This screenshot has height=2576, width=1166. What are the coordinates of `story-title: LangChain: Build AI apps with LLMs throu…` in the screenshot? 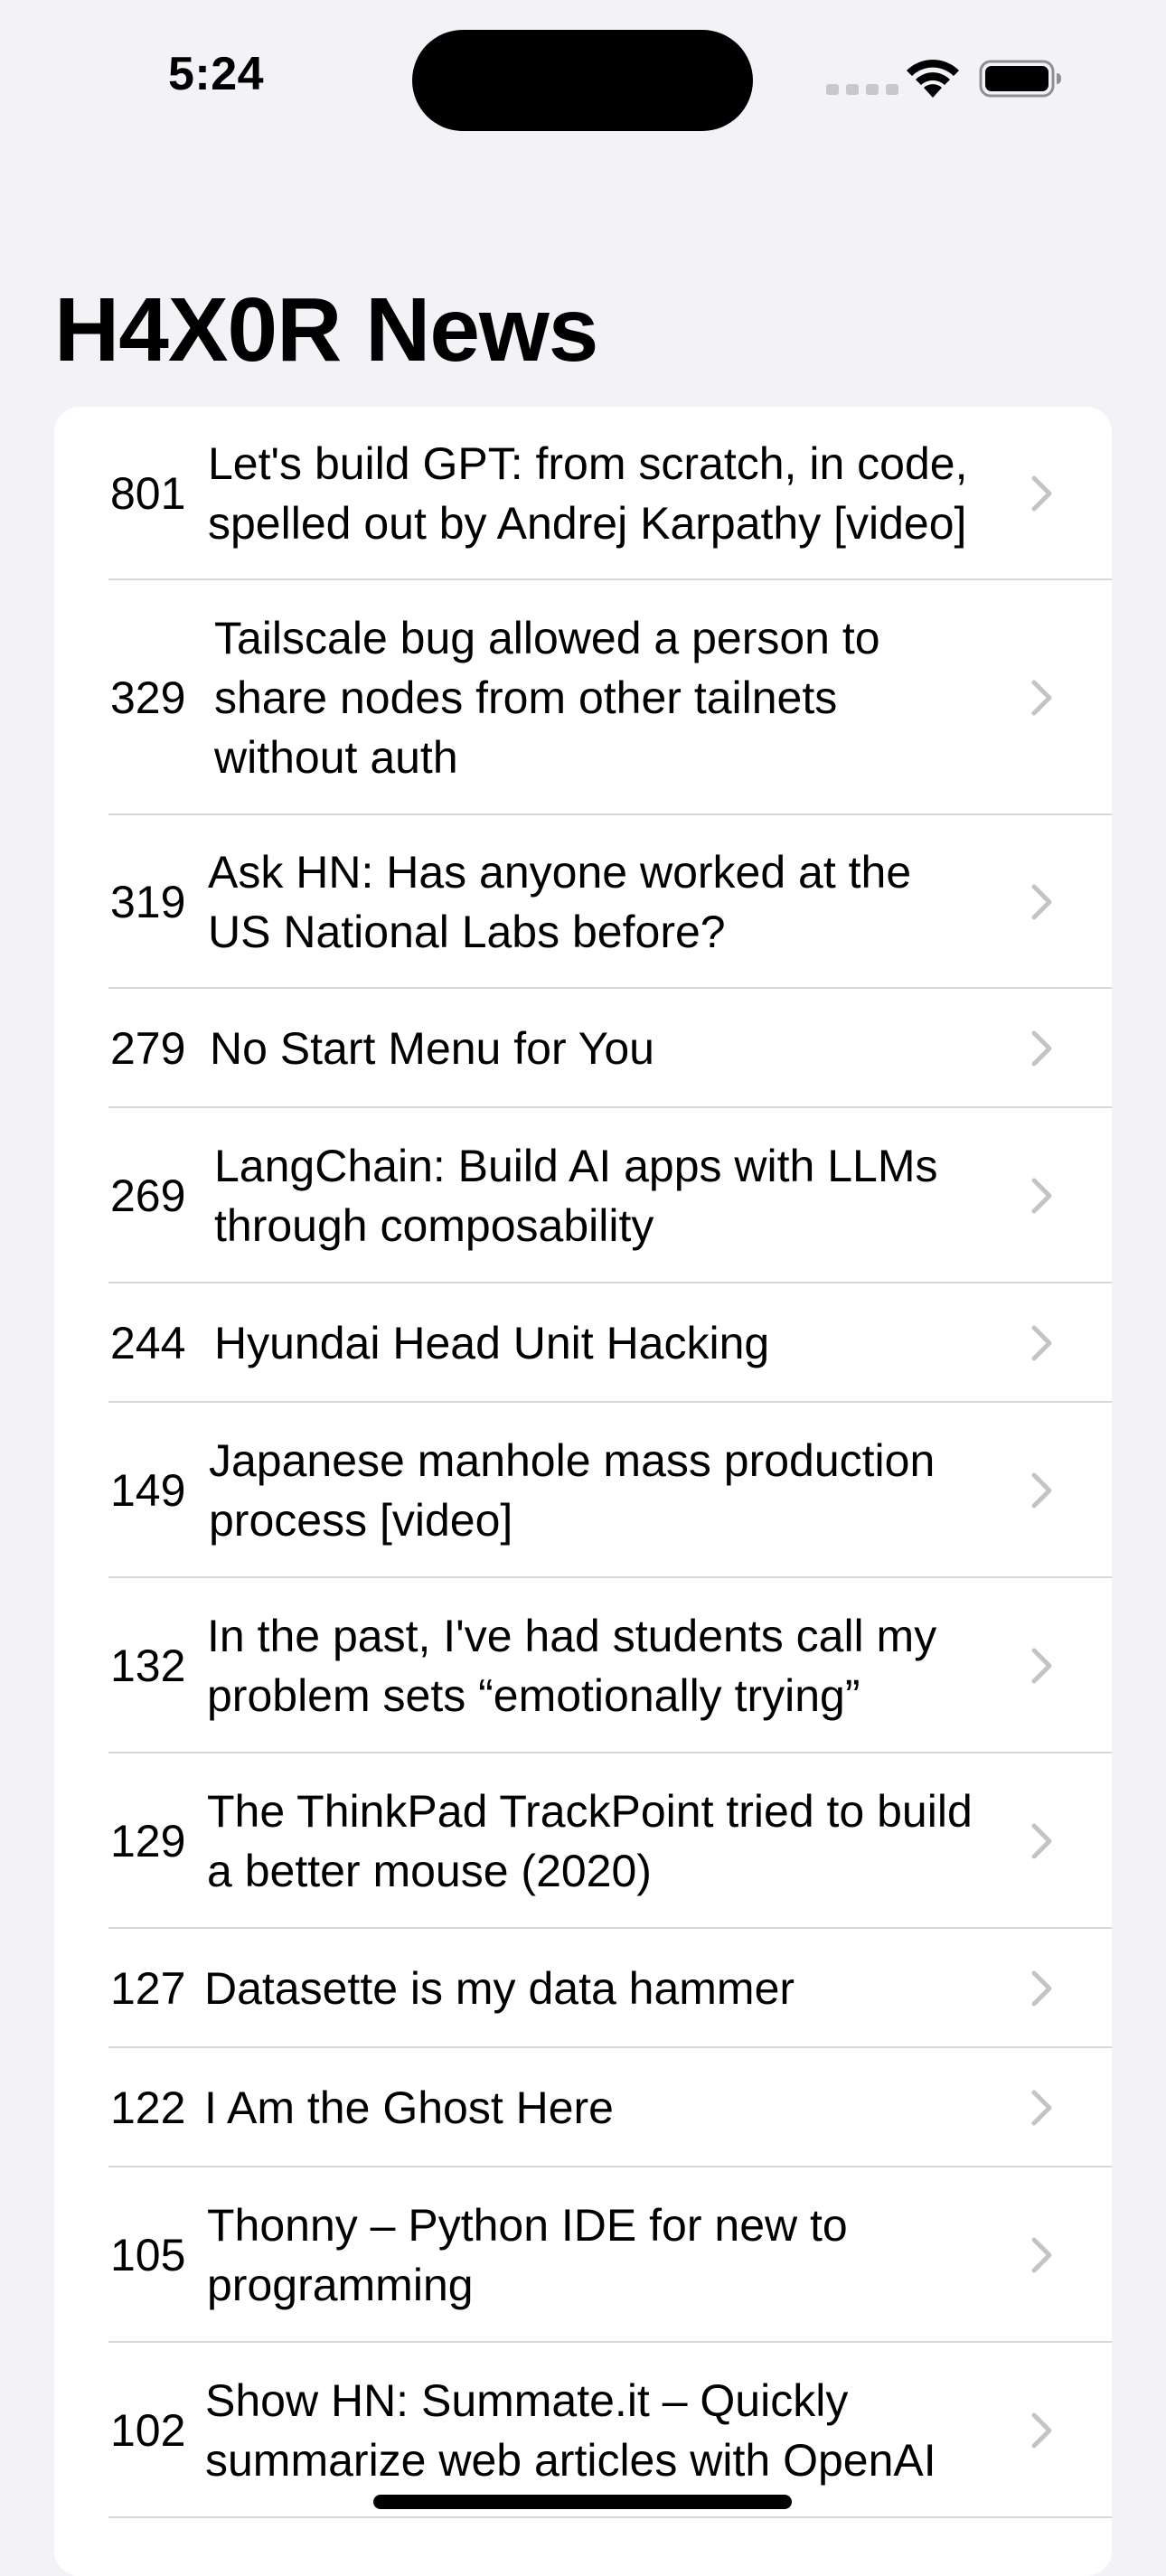 It's located at (576, 1196).